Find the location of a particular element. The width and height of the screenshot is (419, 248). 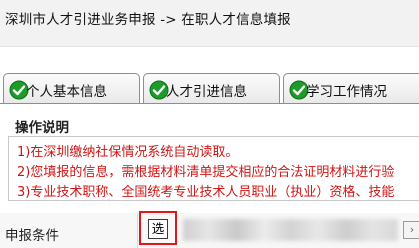

tab-label: 学习工作情况 is located at coordinates (346, 92).